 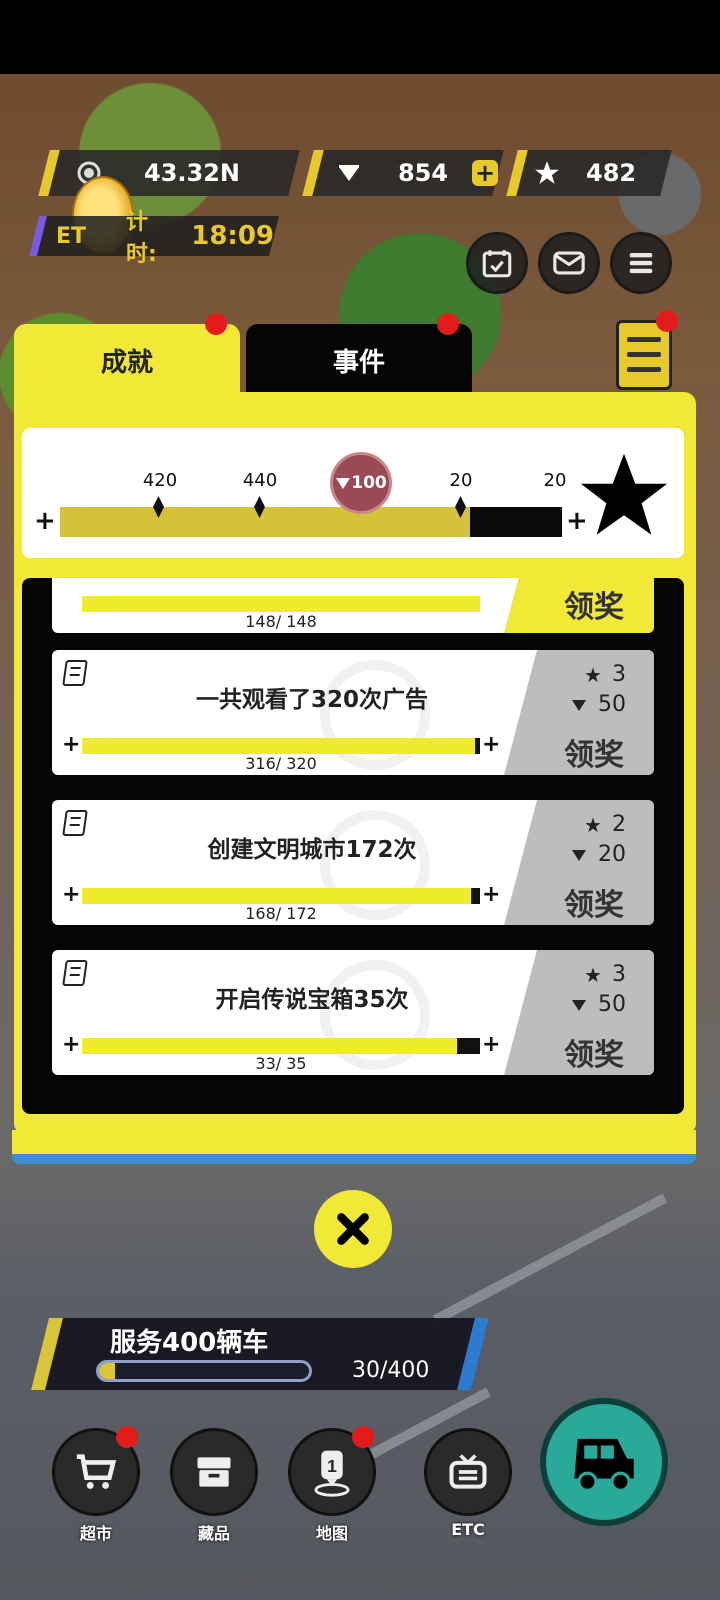 What do you see at coordinates (550, 1259) in the screenshot?
I see `road-marking` at bounding box center [550, 1259].